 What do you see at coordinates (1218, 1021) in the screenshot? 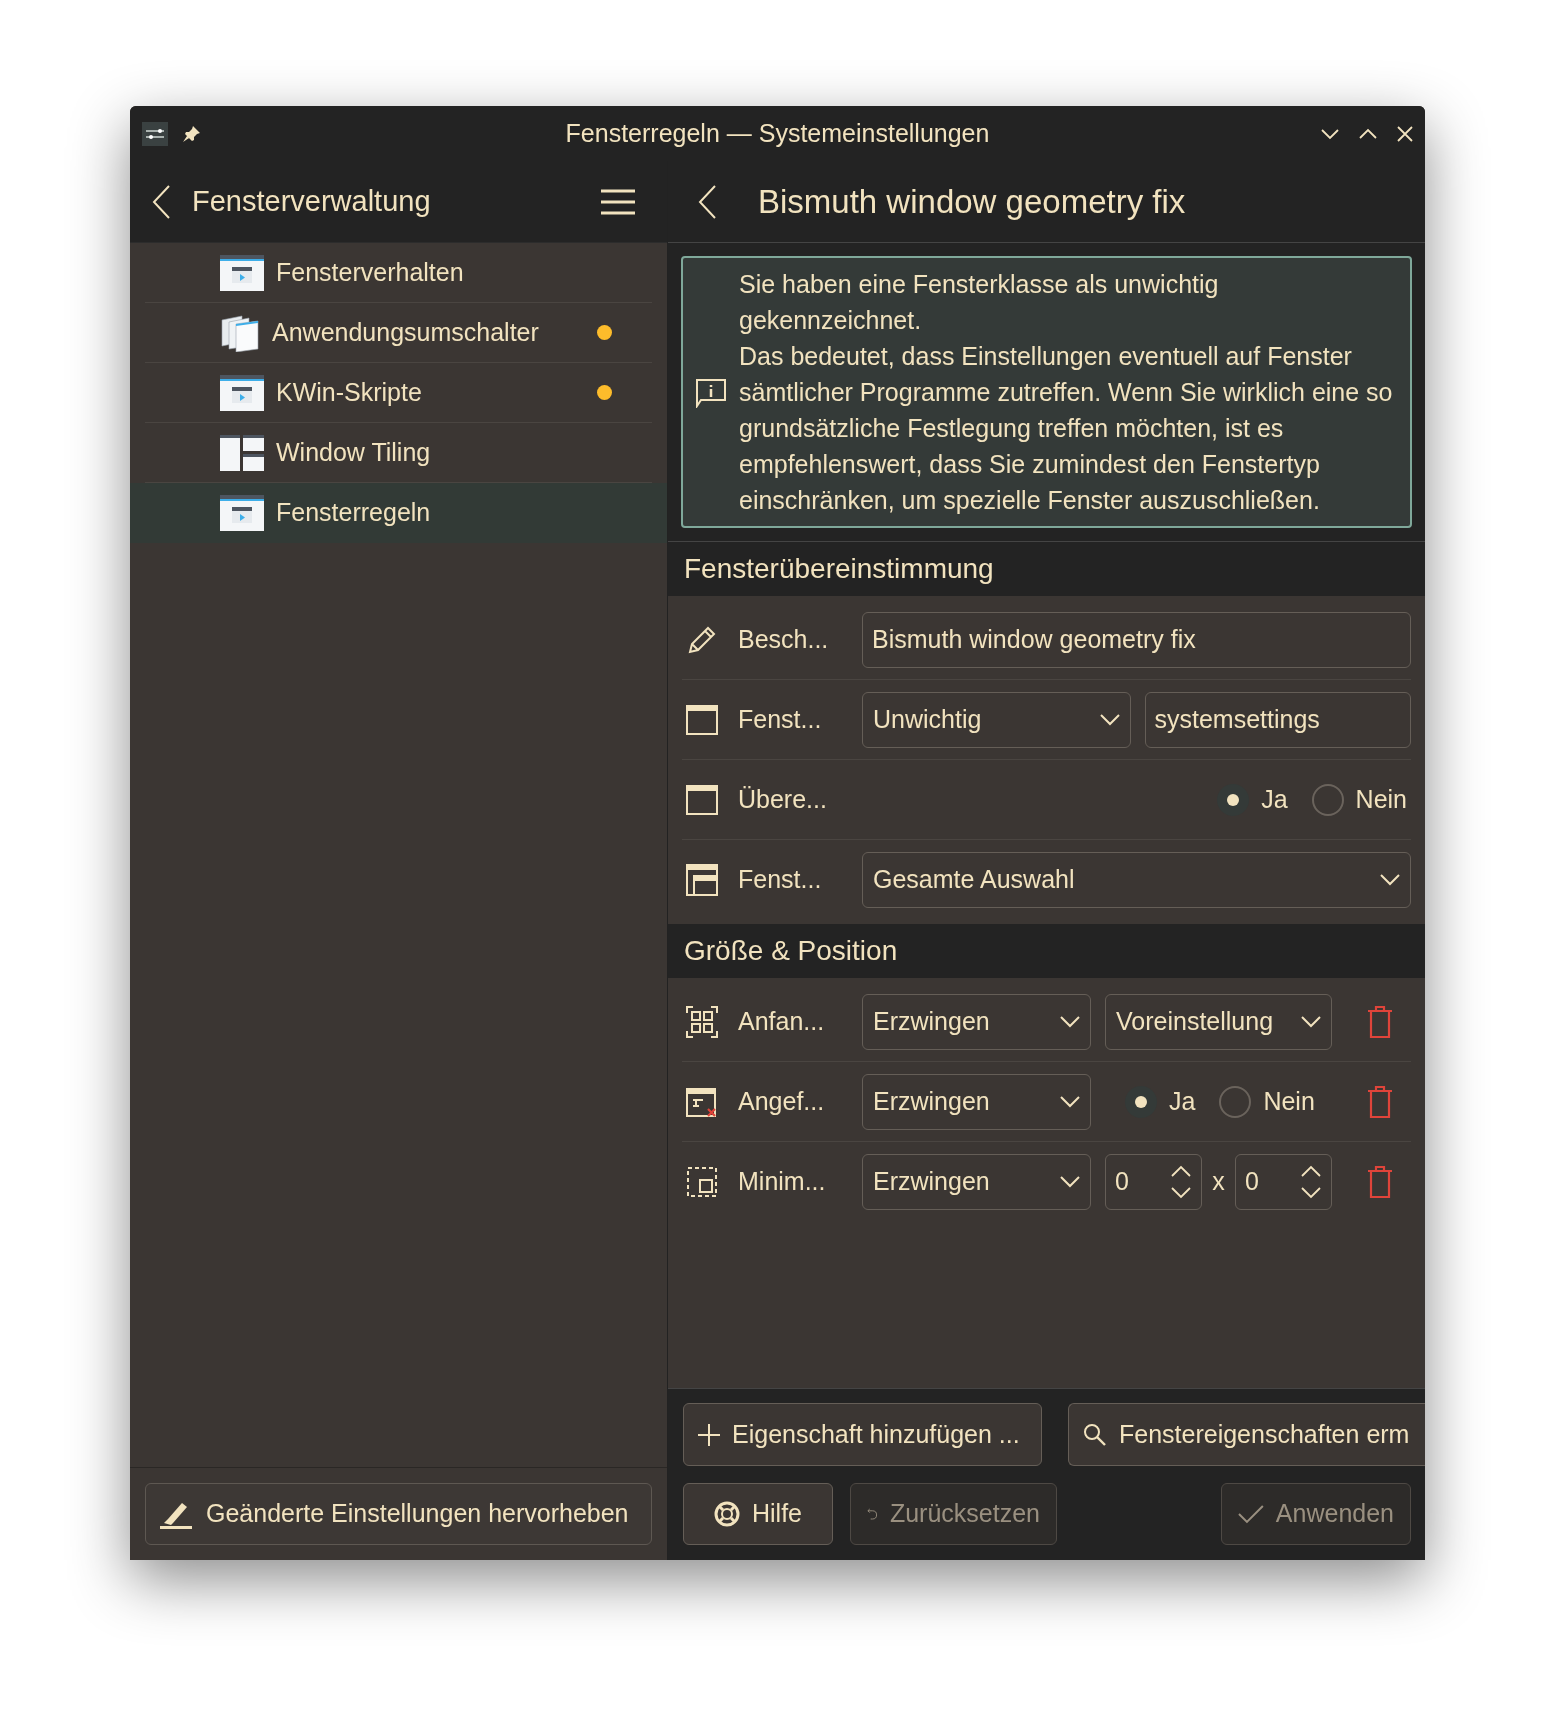
I see `dropdown: Voreinstellung` at bounding box center [1218, 1021].